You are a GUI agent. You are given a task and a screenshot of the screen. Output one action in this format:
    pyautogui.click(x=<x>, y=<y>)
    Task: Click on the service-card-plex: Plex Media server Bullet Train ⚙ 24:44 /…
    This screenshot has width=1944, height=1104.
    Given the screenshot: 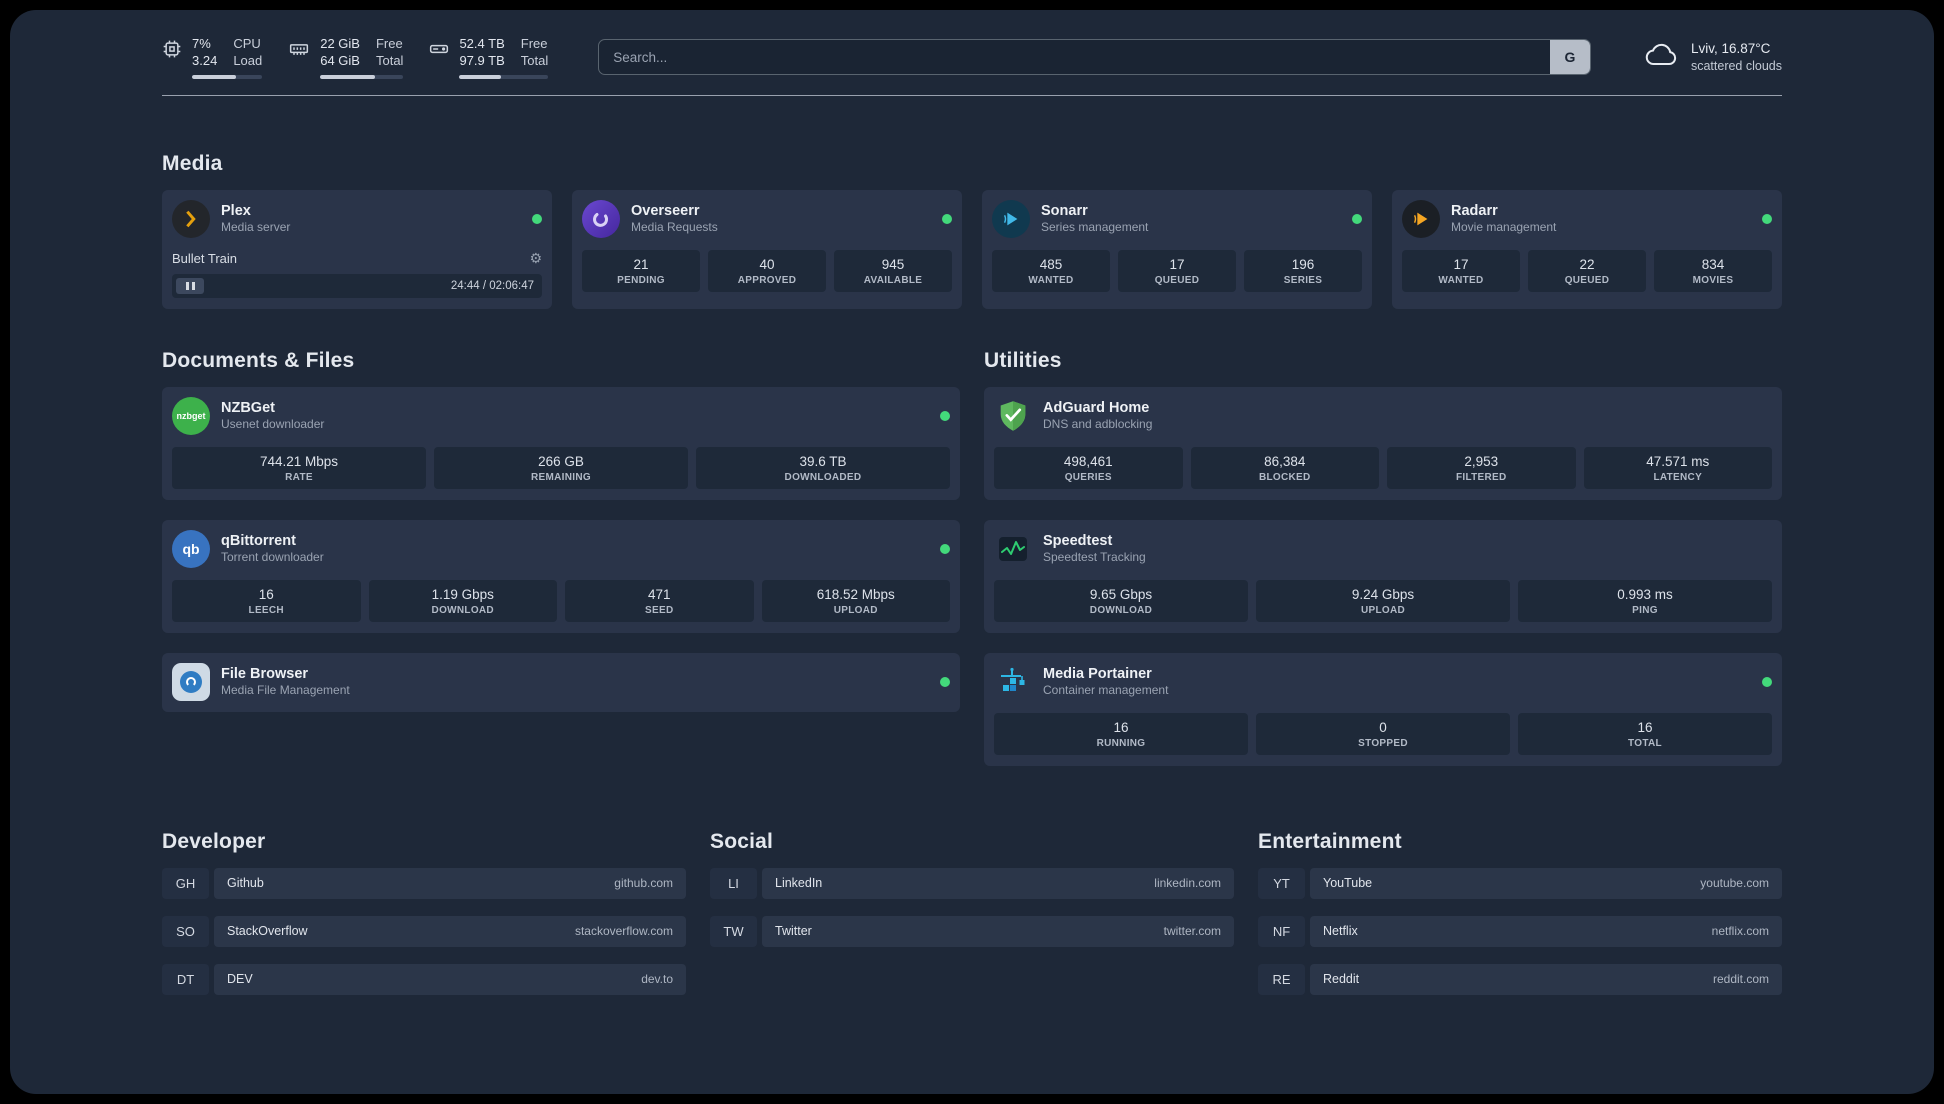 What is the action you would take?
    pyautogui.click(x=357, y=249)
    